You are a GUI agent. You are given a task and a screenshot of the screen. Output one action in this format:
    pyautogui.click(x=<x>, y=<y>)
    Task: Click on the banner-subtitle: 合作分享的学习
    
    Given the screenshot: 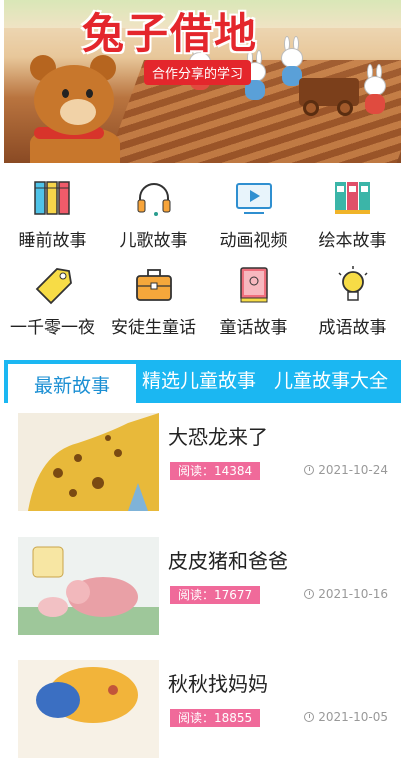 What is the action you would take?
    pyautogui.click(x=198, y=72)
    